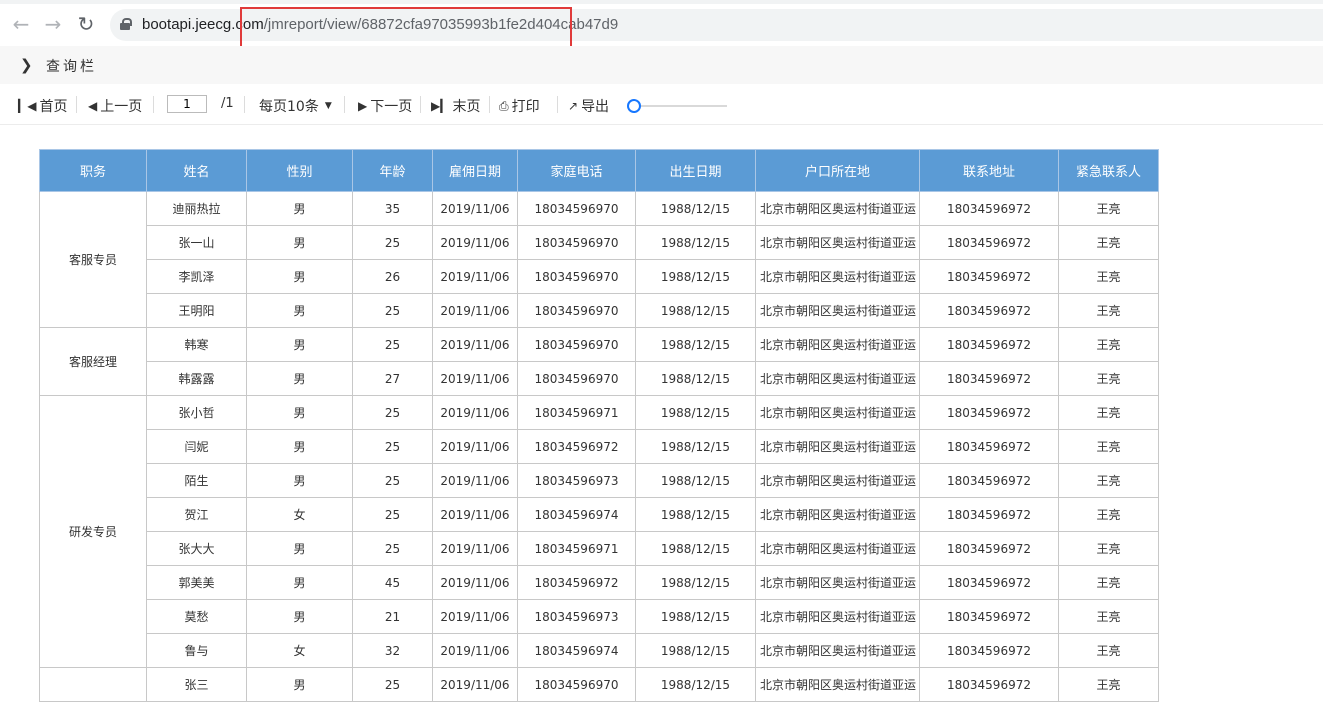  Describe the element at coordinates (86, 24) in the screenshot. I see `reload-icon: ↻` at that location.